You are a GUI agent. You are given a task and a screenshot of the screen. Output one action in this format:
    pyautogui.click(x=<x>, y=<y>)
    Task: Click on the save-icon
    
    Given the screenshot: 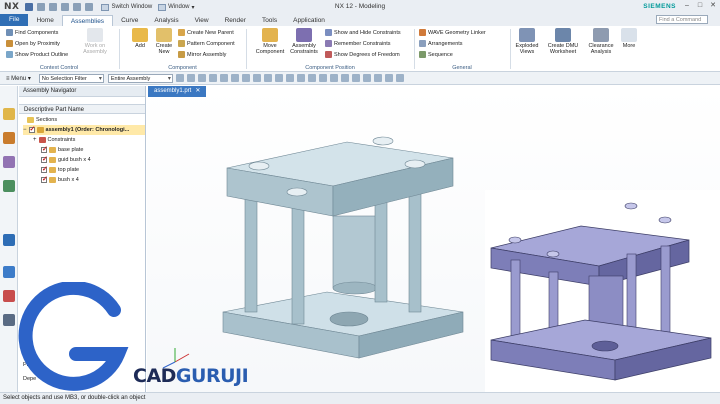 What is the action you would take?
    pyautogui.click(x=29, y=7)
    